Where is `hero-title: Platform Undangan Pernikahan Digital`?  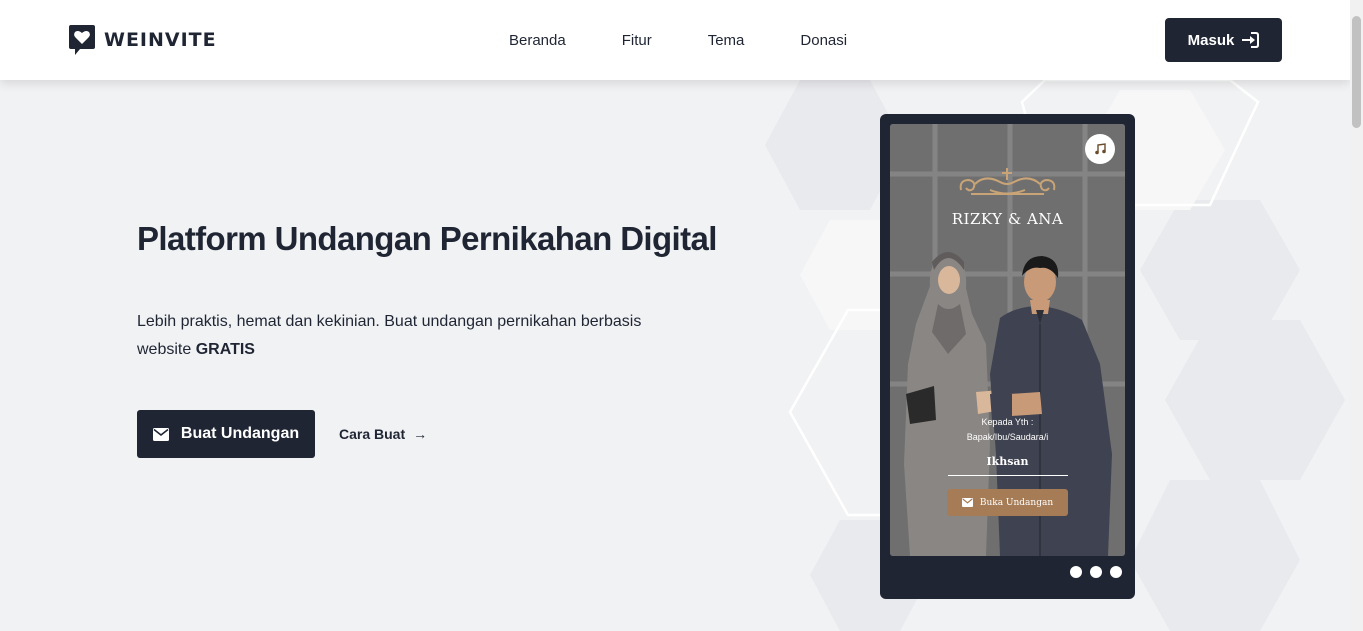 hero-title: Platform Undangan Pernikahan Digital is located at coordinates (427, 238).